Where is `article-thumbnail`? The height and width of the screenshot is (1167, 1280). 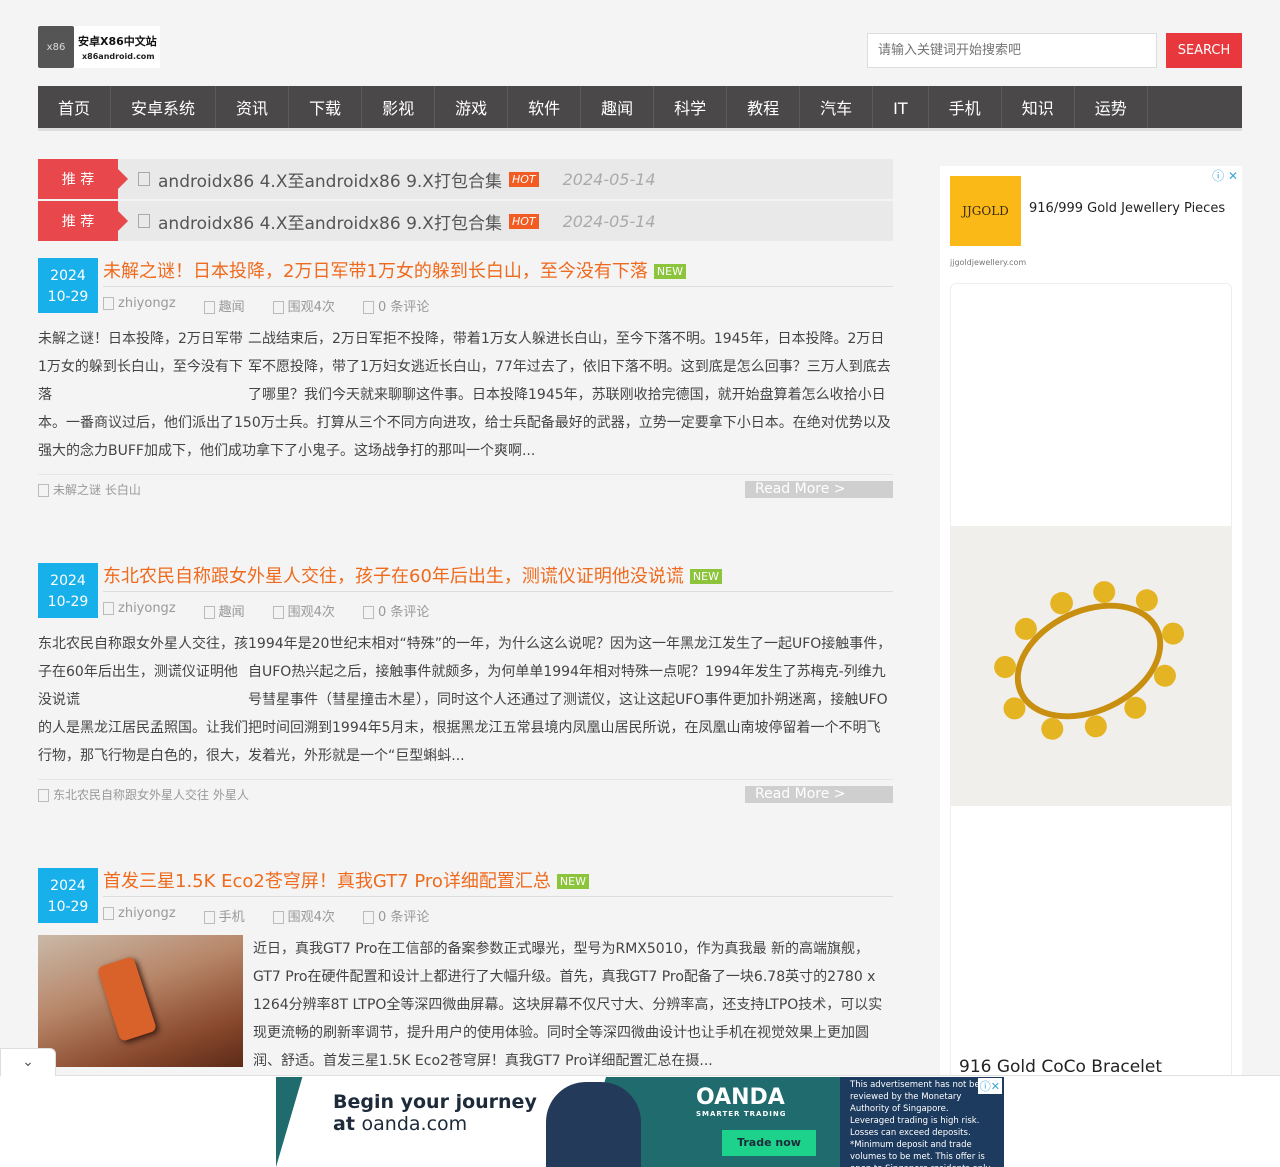
article-thumbnail is located at coordinates (140, 1001).